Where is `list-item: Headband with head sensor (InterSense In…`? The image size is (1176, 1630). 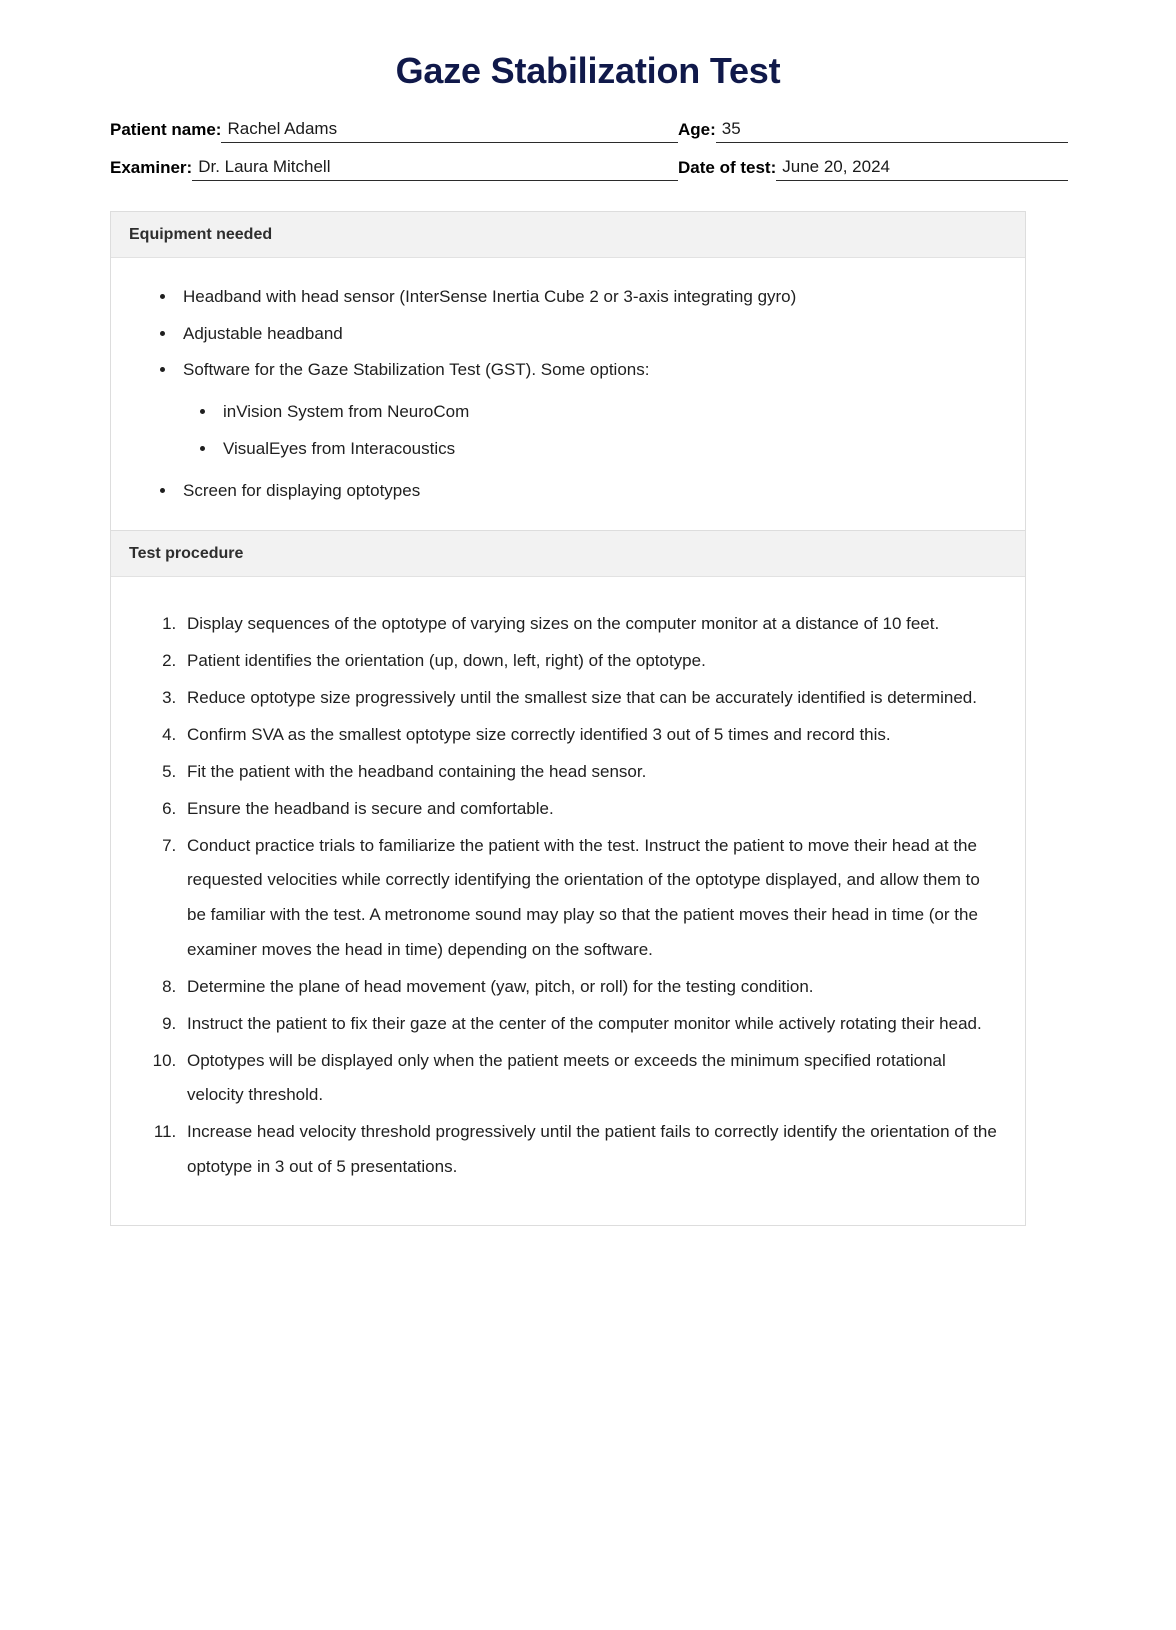
list-item: Headband with head sensor (InterSense In… is located at coordinates (588, 297).